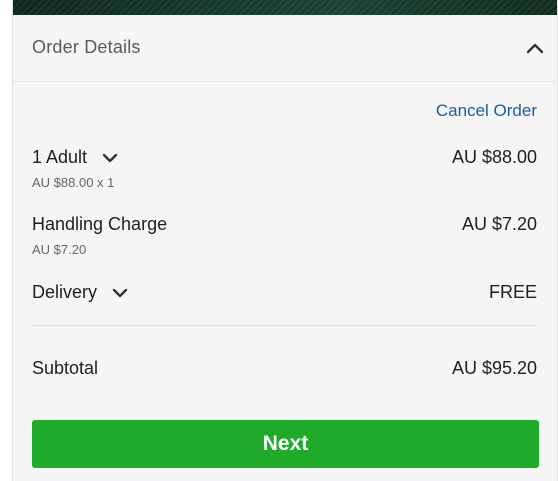  I want to click on adult-ticket-selector: 1 Adult, so click(75, 157).